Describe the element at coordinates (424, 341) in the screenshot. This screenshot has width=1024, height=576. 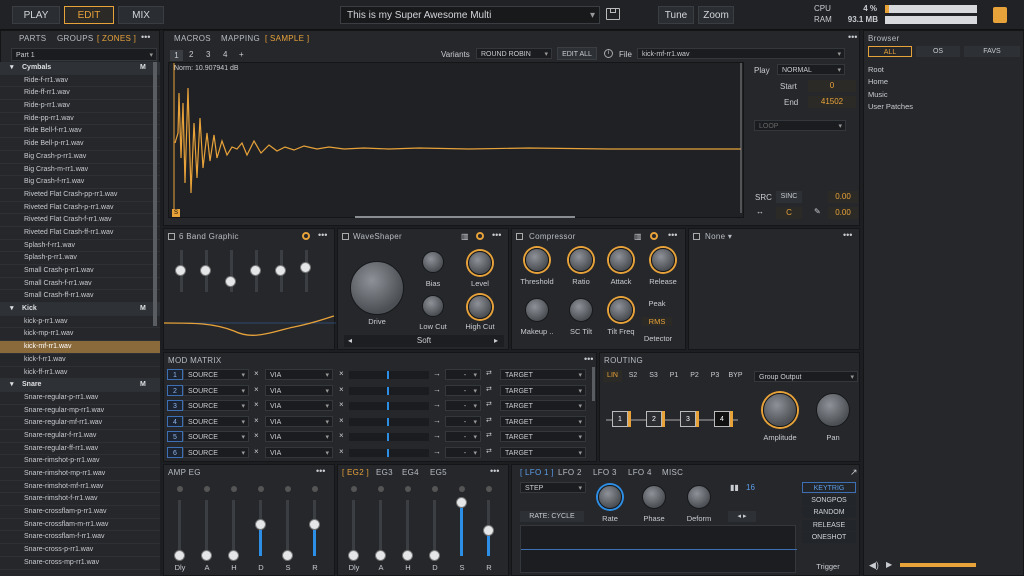
I see `ws-mode-stepper: ◂ Soft ▸` at that location.